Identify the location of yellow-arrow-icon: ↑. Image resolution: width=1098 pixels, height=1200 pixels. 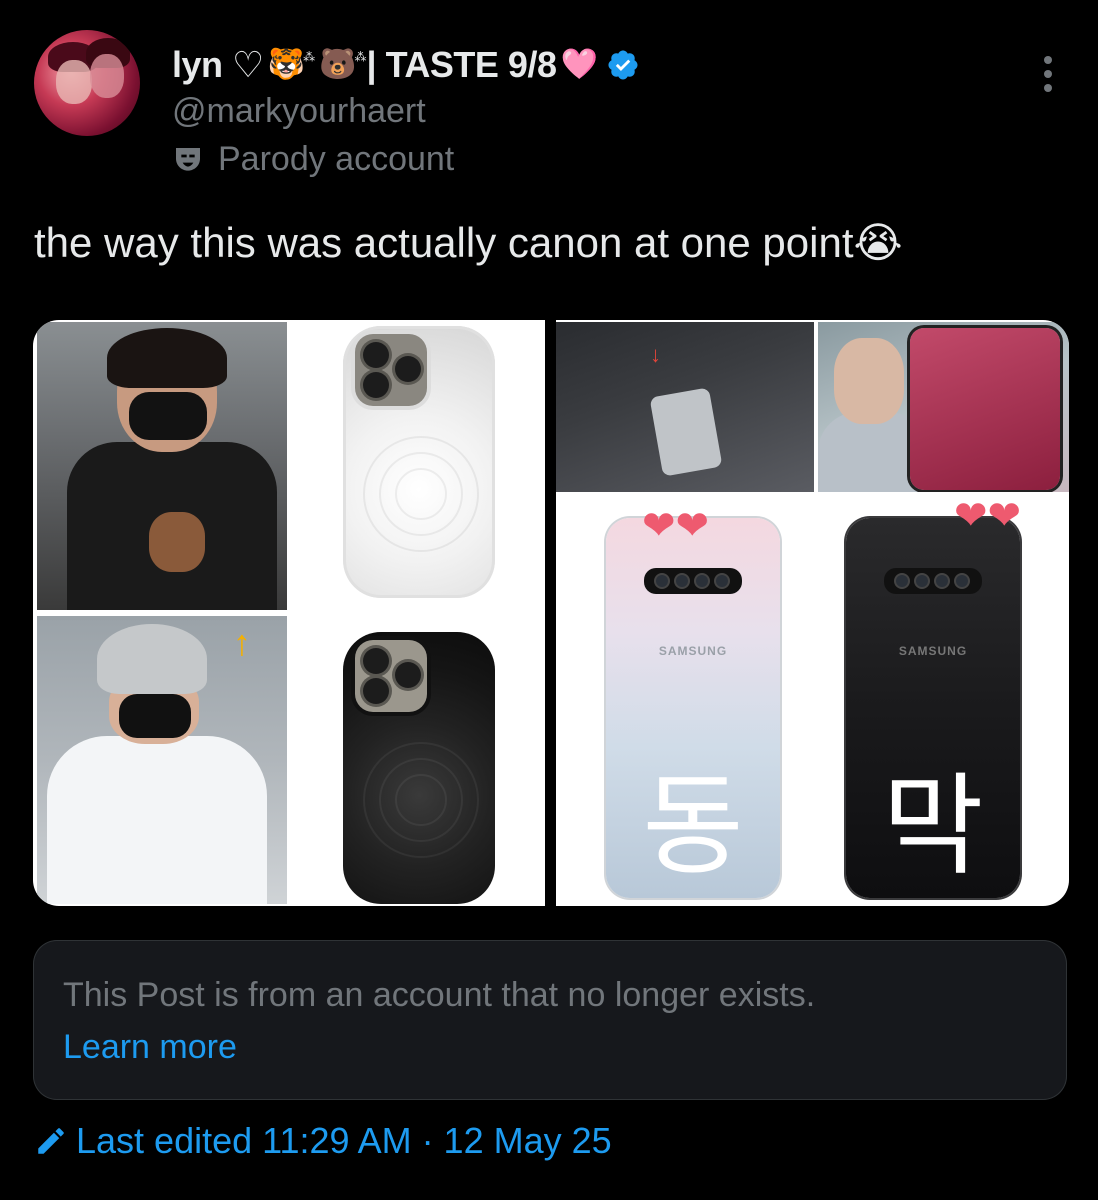
(242, 642).